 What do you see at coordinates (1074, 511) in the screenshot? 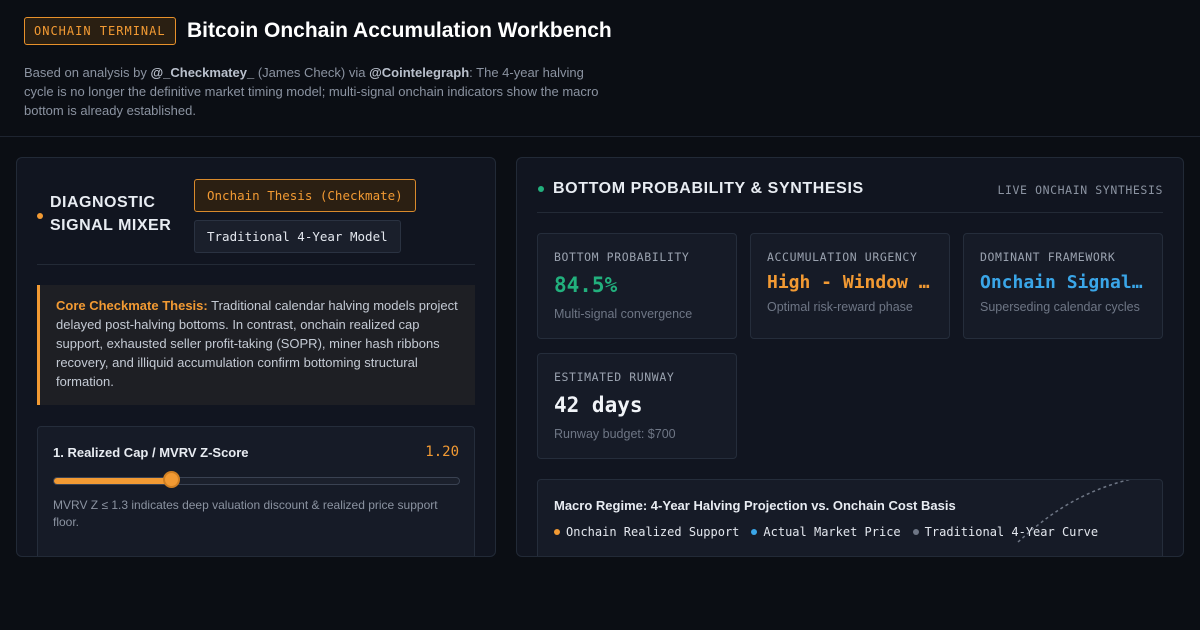
I see `macro-regime-chart` at bounding box center [1074, 511].